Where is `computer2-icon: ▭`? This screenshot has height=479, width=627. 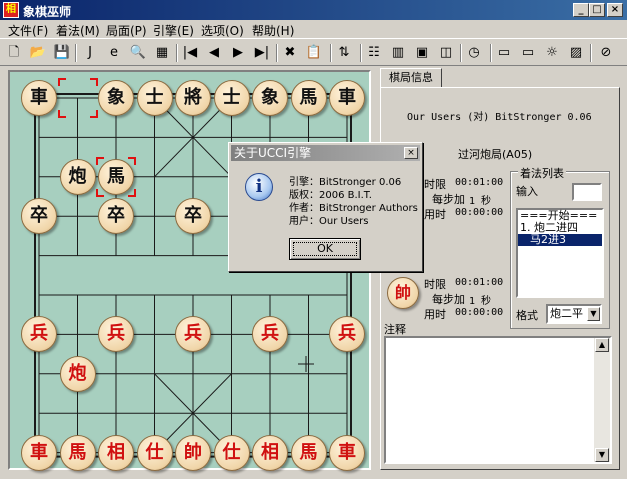
computer2-icon: ▭ is located at coordinates (528, 53).